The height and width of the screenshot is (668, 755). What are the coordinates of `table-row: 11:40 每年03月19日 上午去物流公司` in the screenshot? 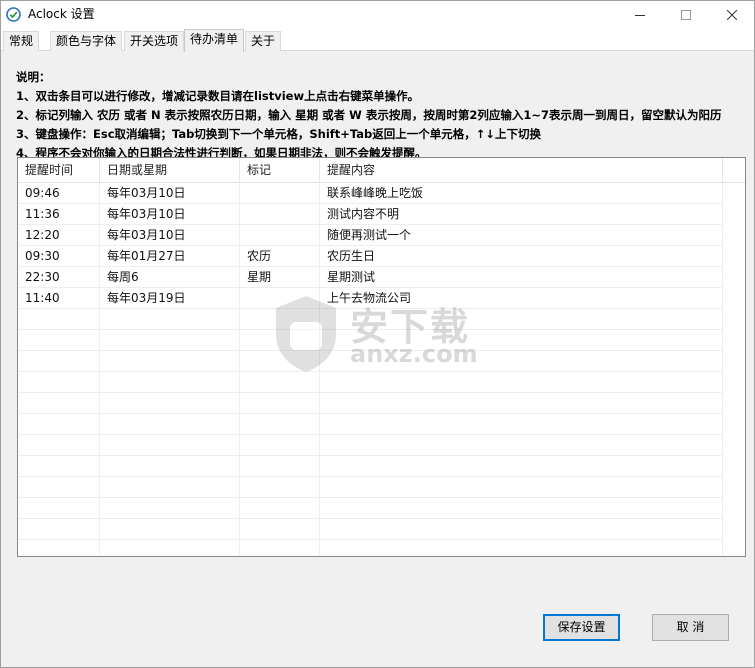 It's located at (381, 298).